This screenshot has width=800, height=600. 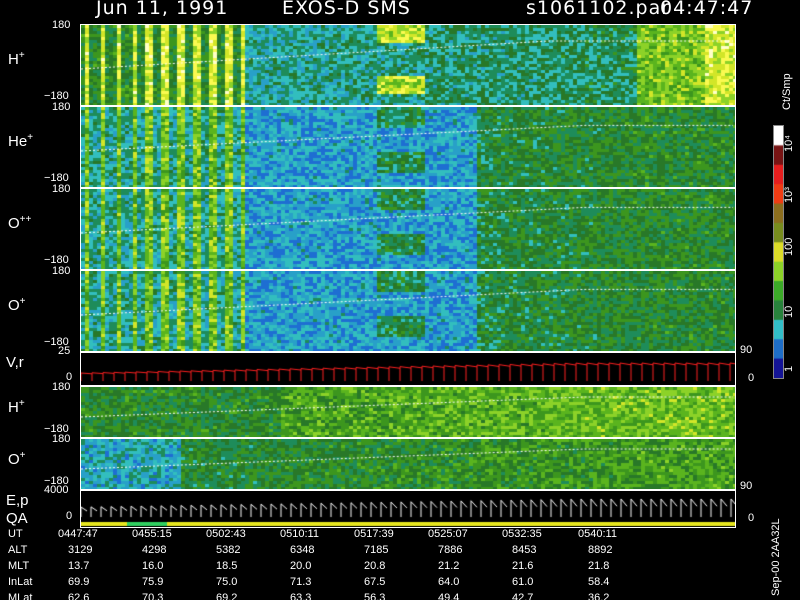 What do you see at coordinates (162, 9) in the screenshot?
I see `plot-date: Jun 11, 1991` at bounding box center [162, 9].